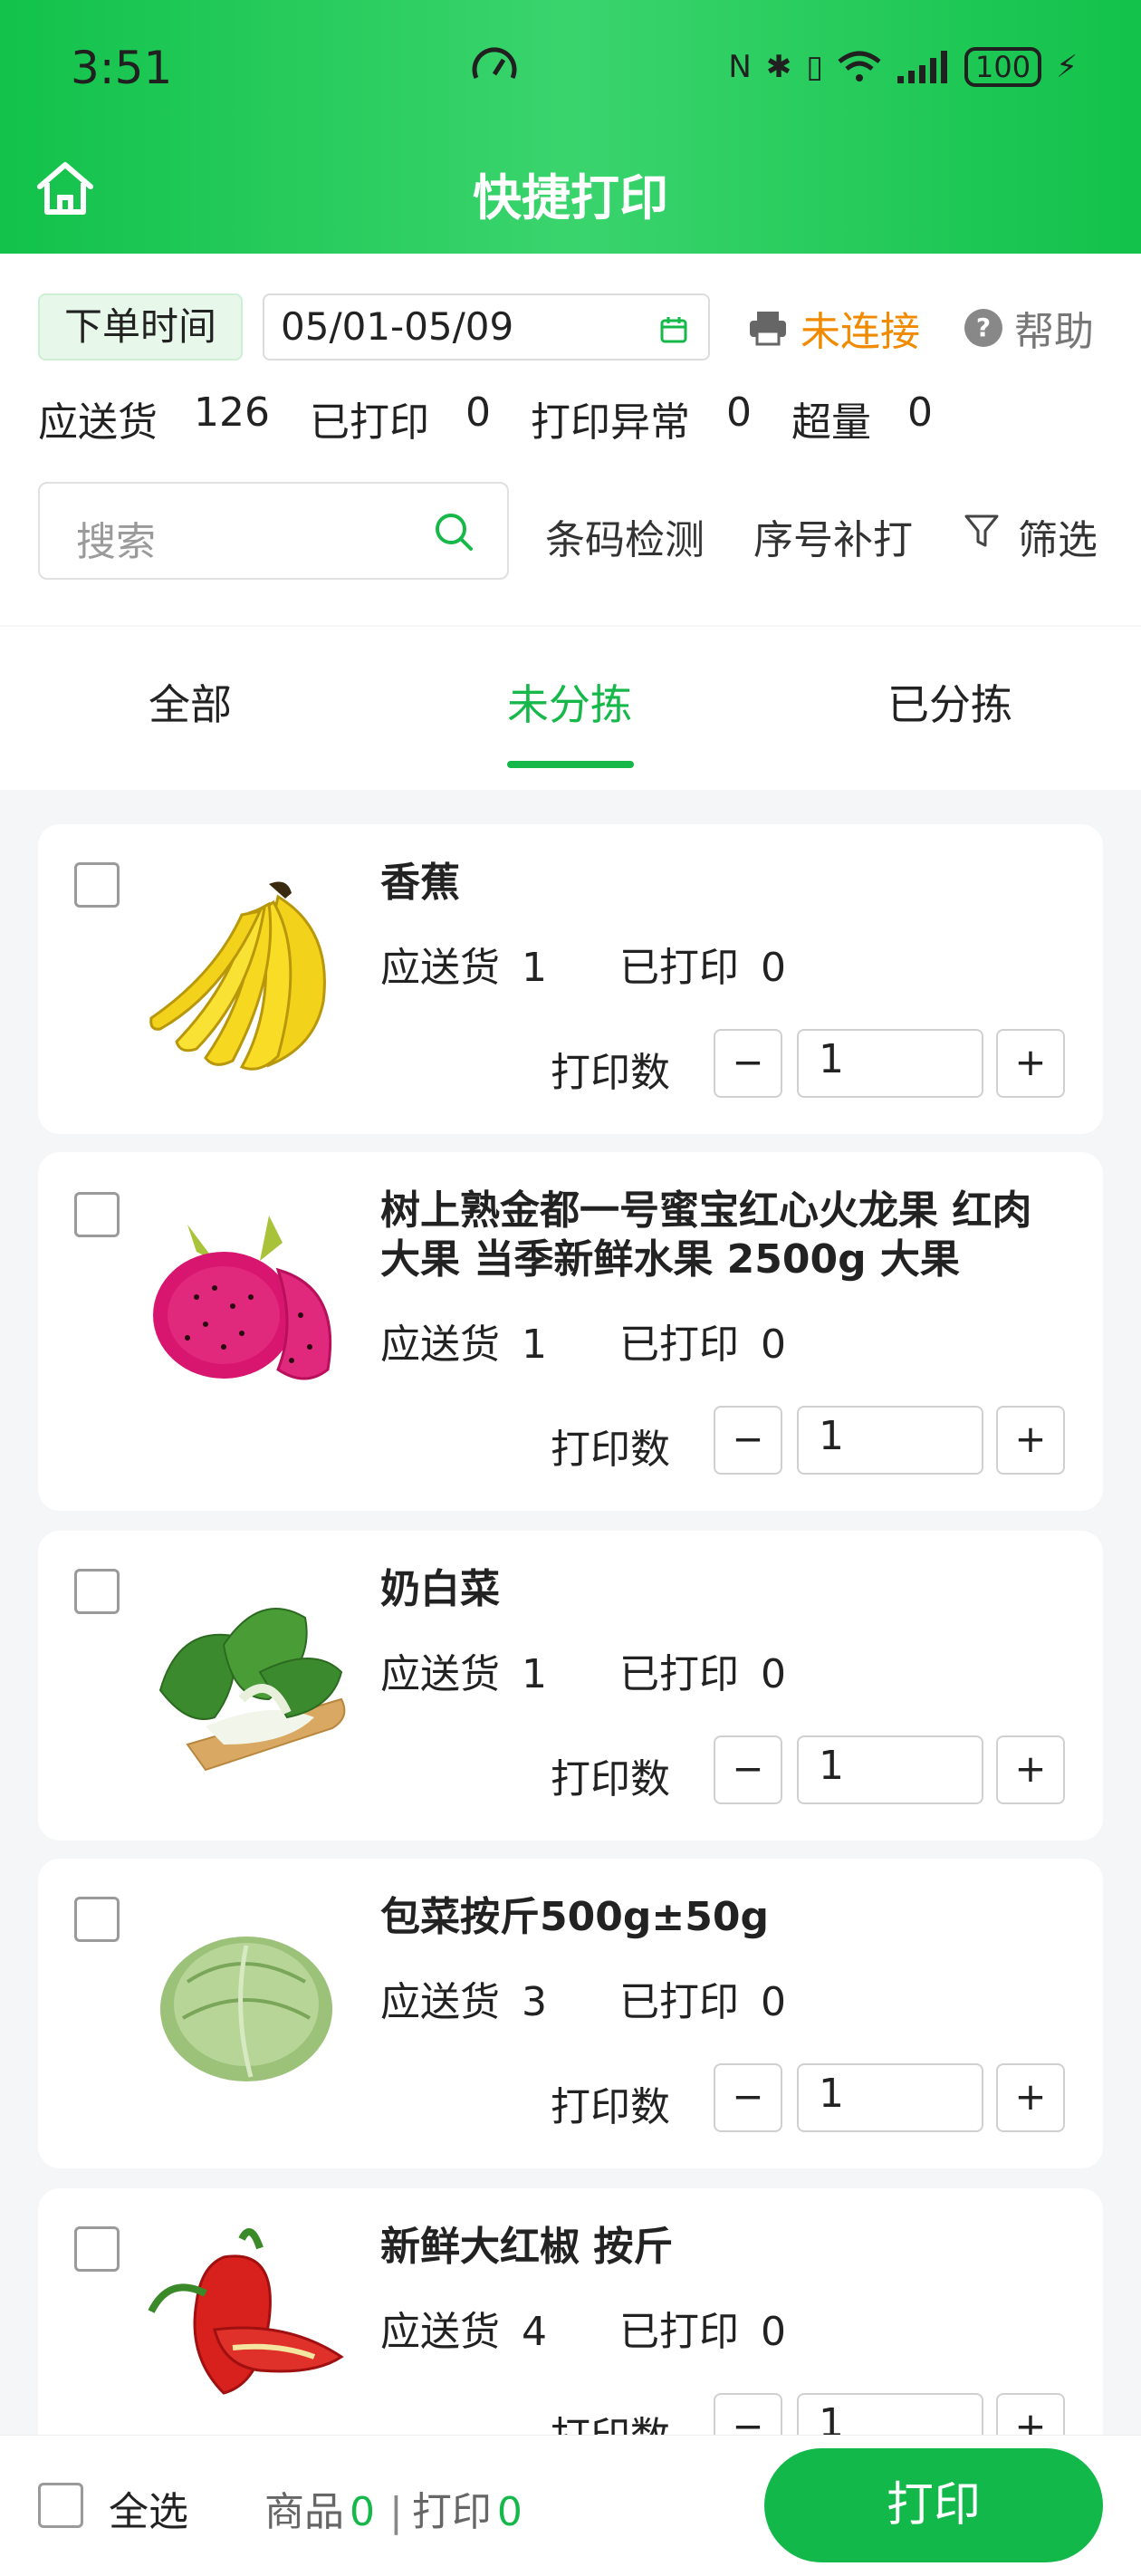 This screenshot has height=2576, width=1141. I want to click on deliver-label: 应送货, so click(440, 1345).